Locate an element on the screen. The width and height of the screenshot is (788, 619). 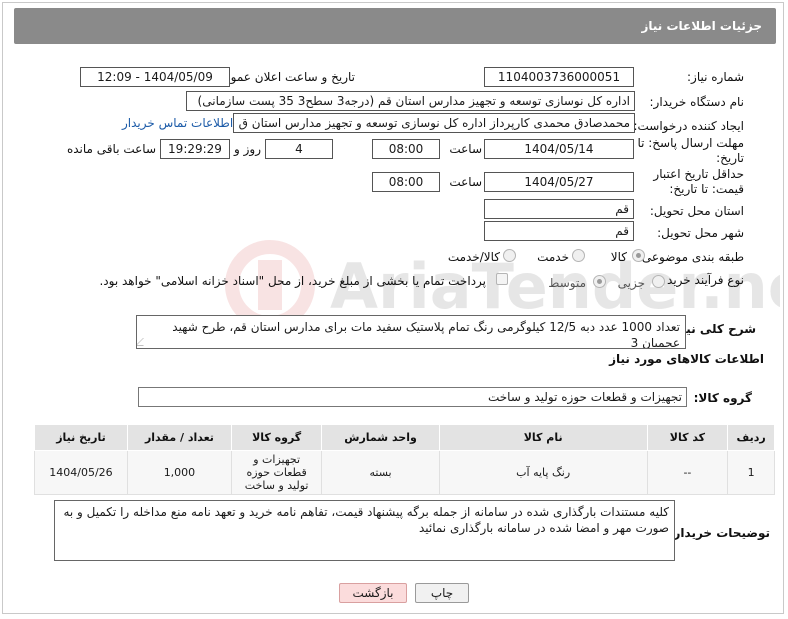
buyer-contact-link: اطلاعات تماس خریدار is located at coordinates (177, 123).